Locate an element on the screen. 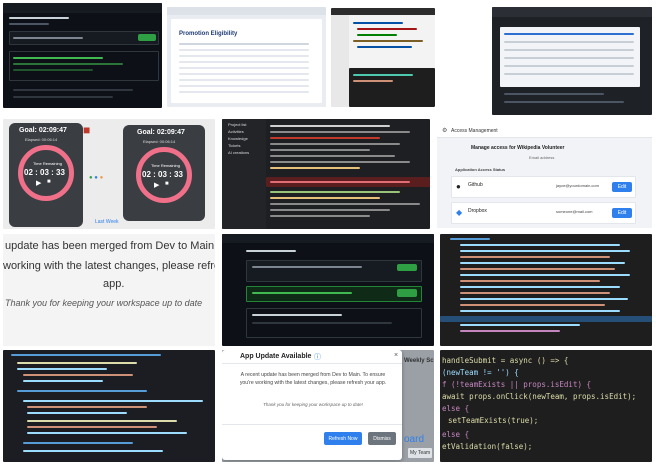 Image resolution: width=656 pixels, height=465 pixels. github-email: jayce@yourdomain.com is located at coordinates (577, 185).